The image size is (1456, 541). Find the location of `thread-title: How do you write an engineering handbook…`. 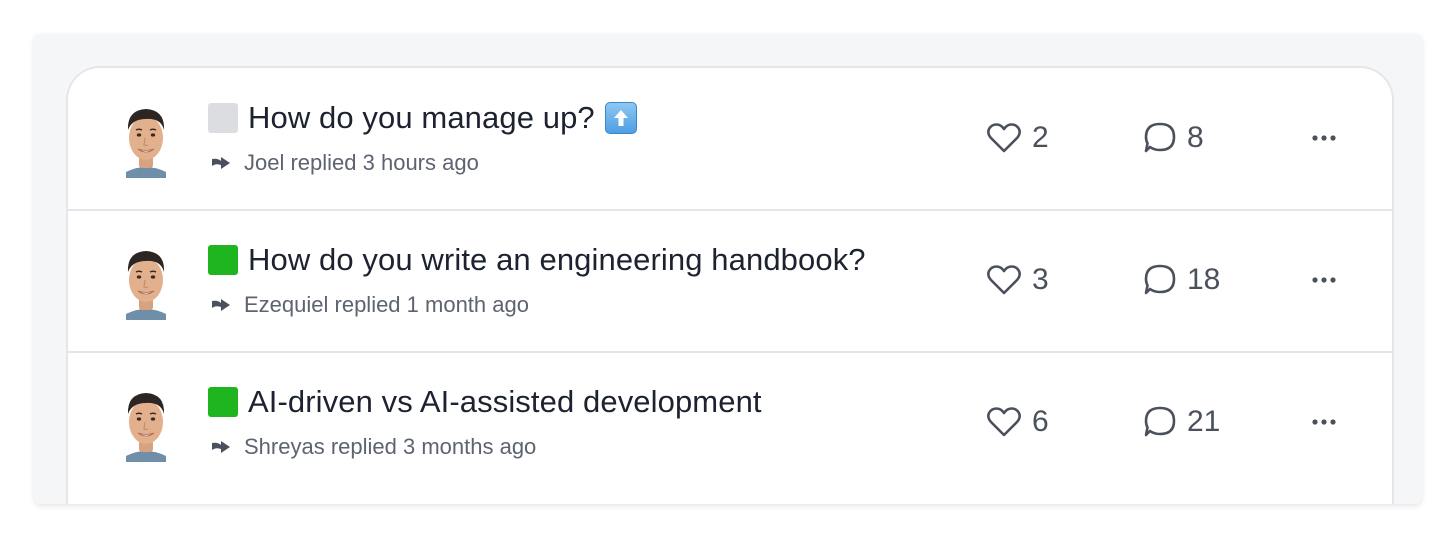

thread-title: How do you write an engineering handbook… is located at coordinates (557, 260).